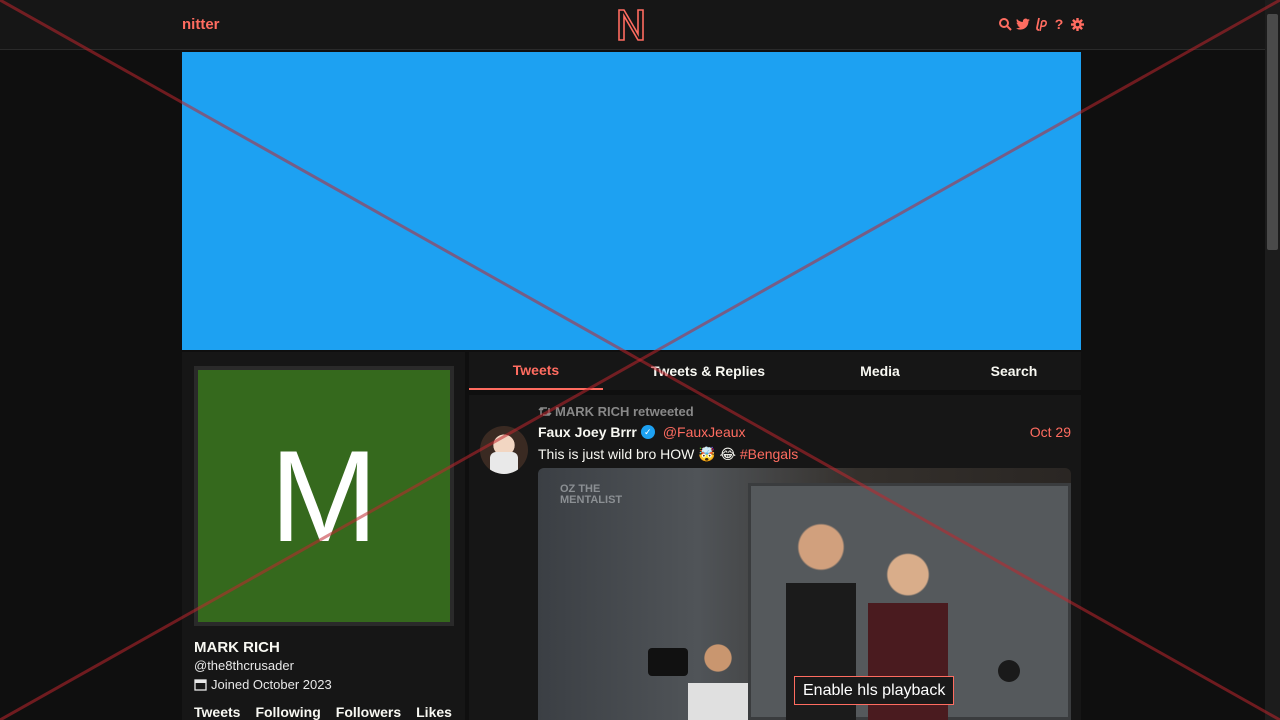  I want to click on profile-joined: Joined October 2023, so click(263, 684).